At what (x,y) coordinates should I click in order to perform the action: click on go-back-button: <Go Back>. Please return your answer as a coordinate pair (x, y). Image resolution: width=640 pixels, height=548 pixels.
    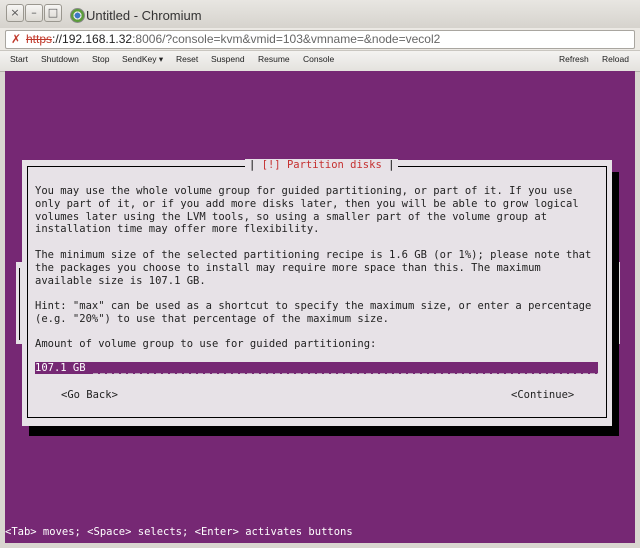
    Looking at the image, I should click on (89, 395).